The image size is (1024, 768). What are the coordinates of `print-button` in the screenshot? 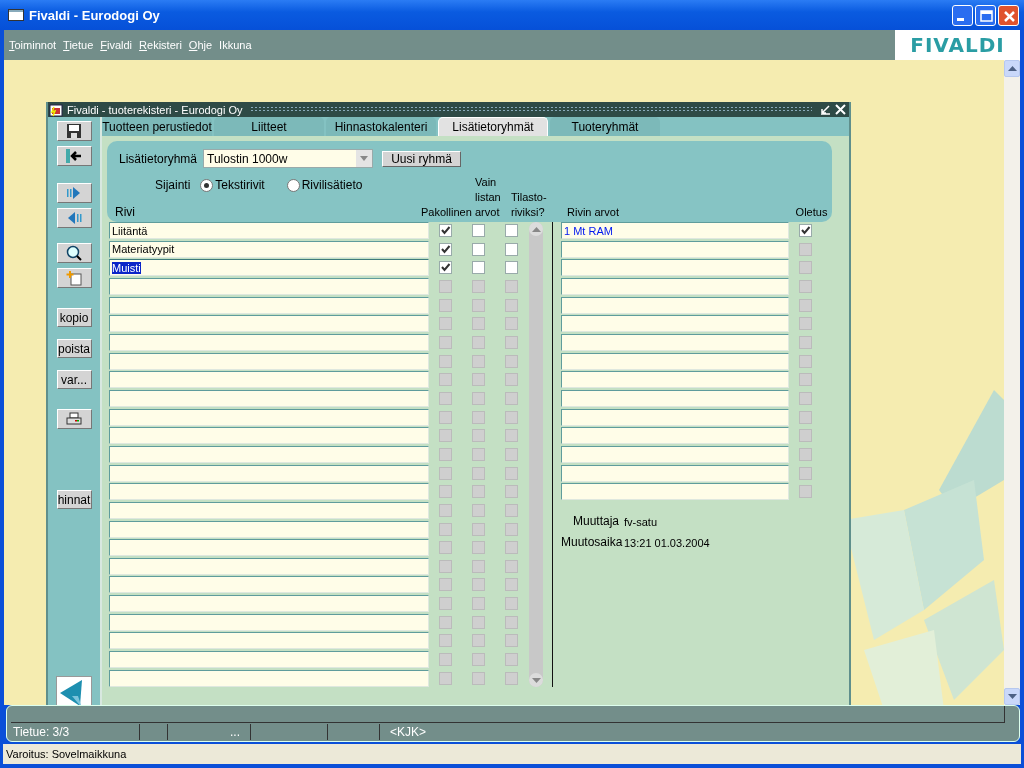 It's located at (74, 419).